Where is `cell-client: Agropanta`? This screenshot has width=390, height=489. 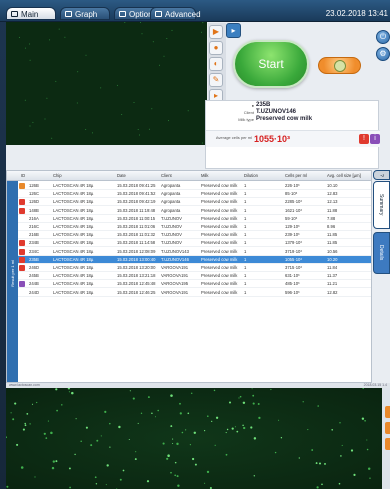
cell-client: Agropanta is located at coordinates (171, 210).